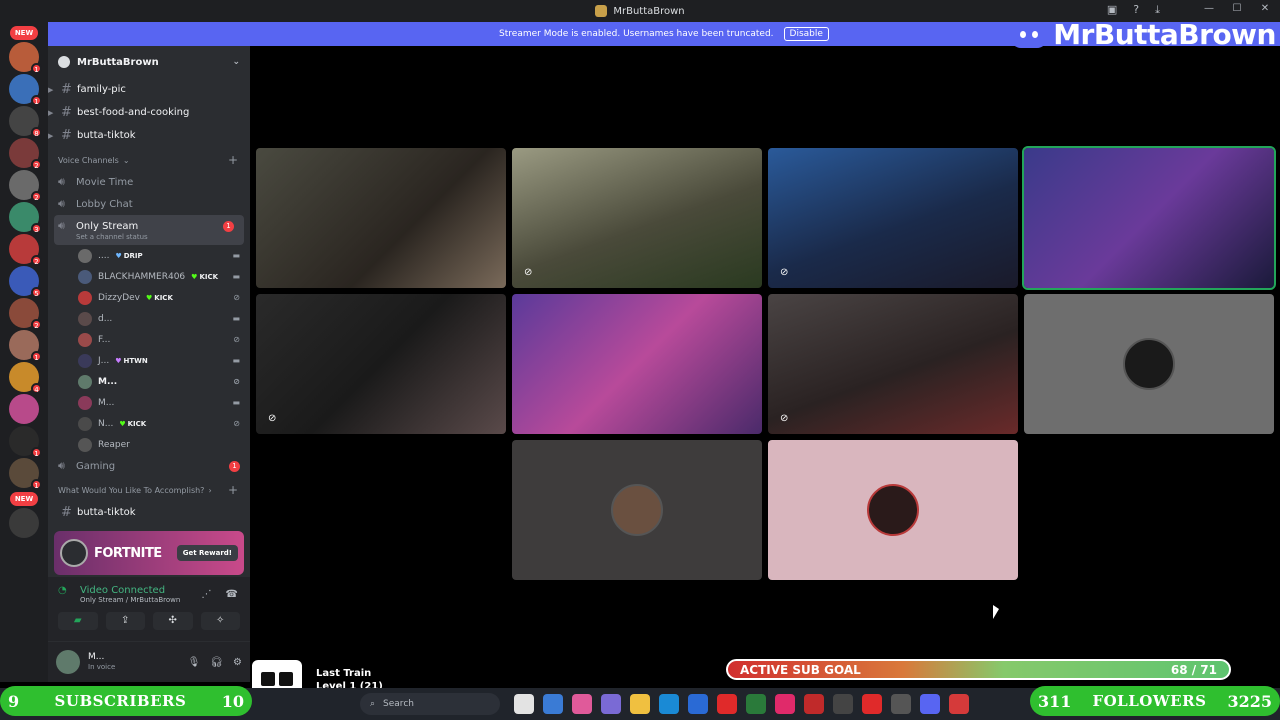  What do you see at coordinates (149, 204) in the screenshot?
I see `voice-channel: 🔊︎ Lobby Chat` at bounding box center [149, 204].